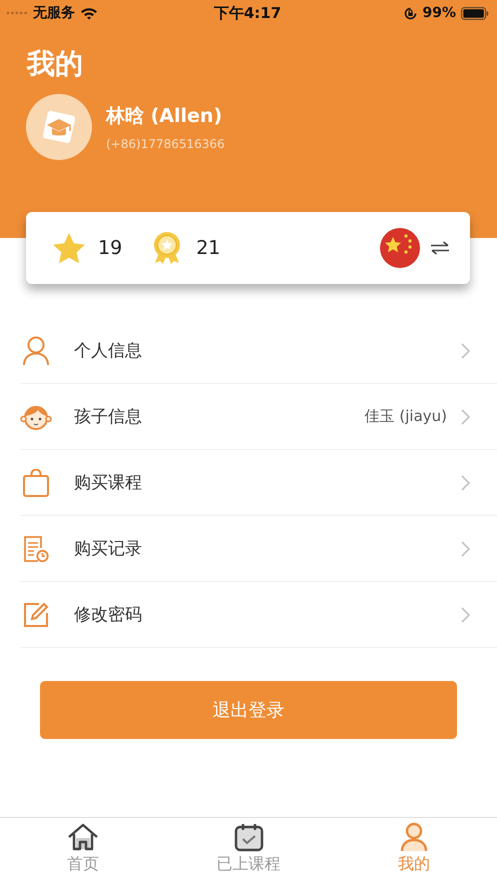 The width and height of the screenshot is (497, 883). I want to click on rotation-lock-icon, so click(411, 13).